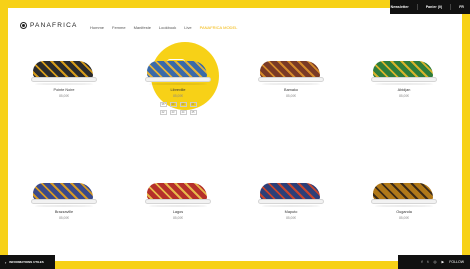 The width and height of the screenshot is (470, 269). I want to click on product-name: Abidjan, so click(404, 90).